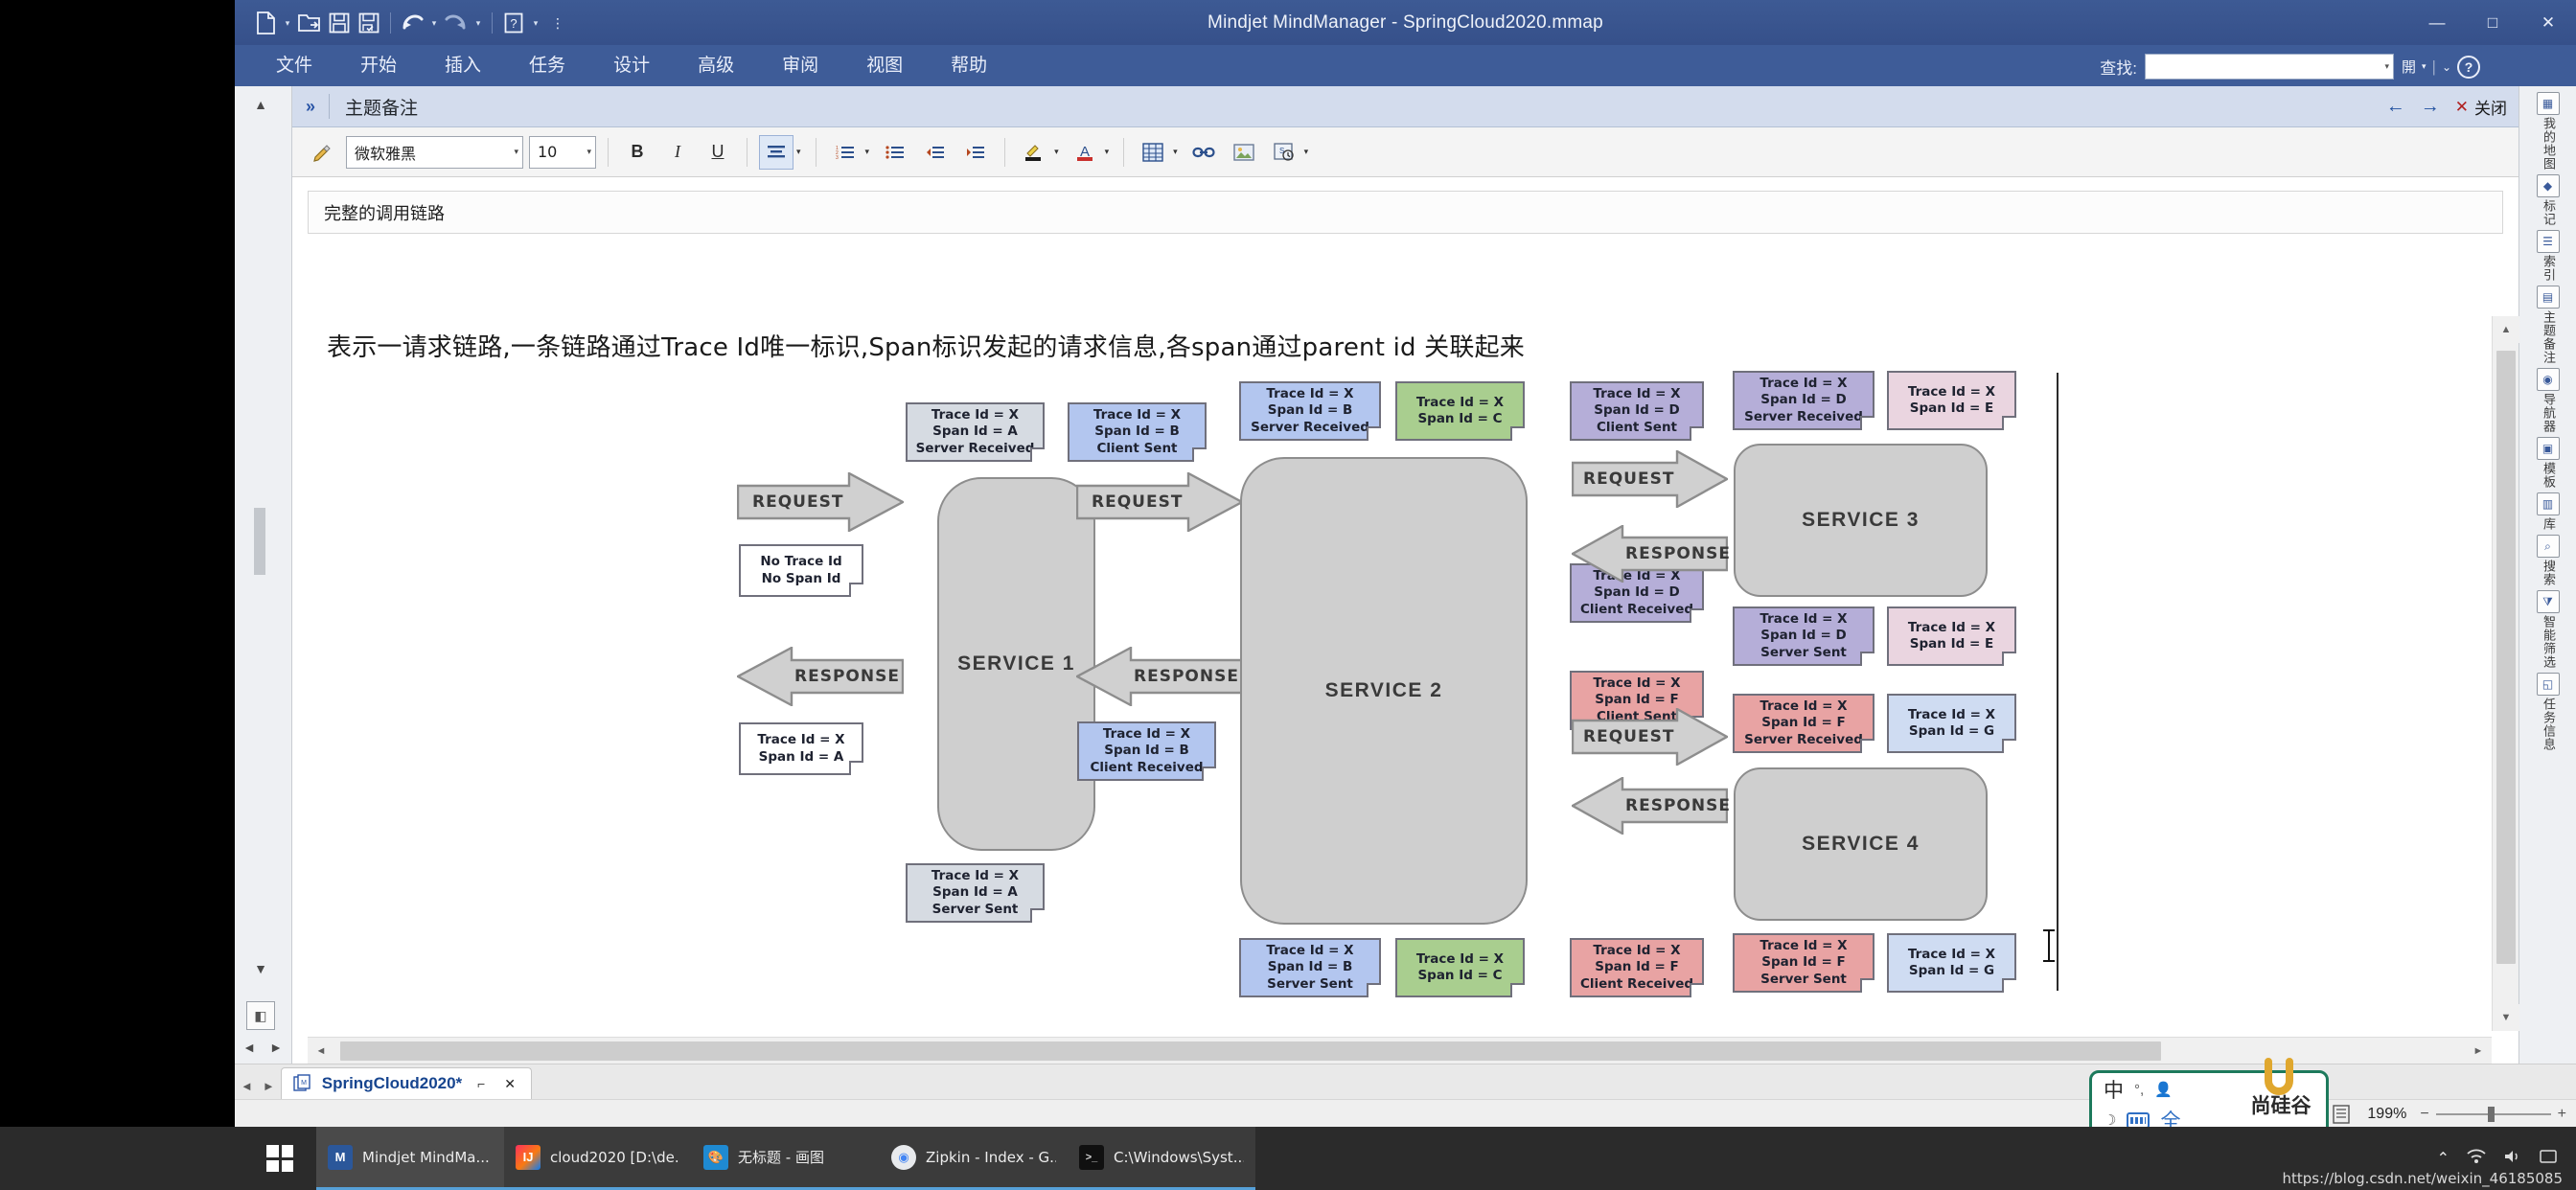 The height and width of the screenshot is (1190, 2576). Describe the element at coordinates (547, 66) in the screenshot. I see `menu-item-task: 任务` at that location.